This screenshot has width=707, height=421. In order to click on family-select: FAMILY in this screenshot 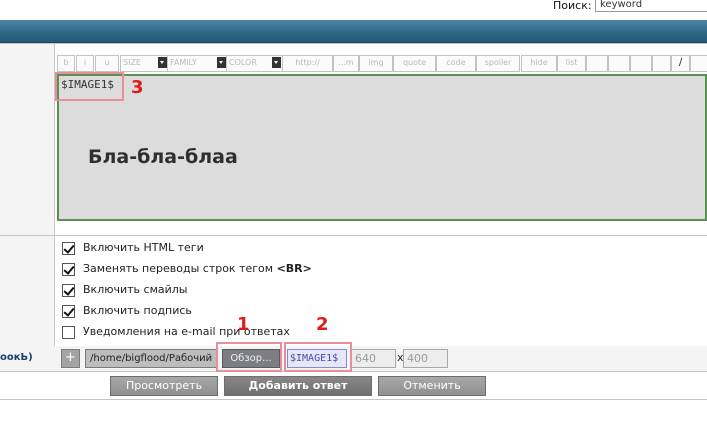, I will do `click(197, 63)`.